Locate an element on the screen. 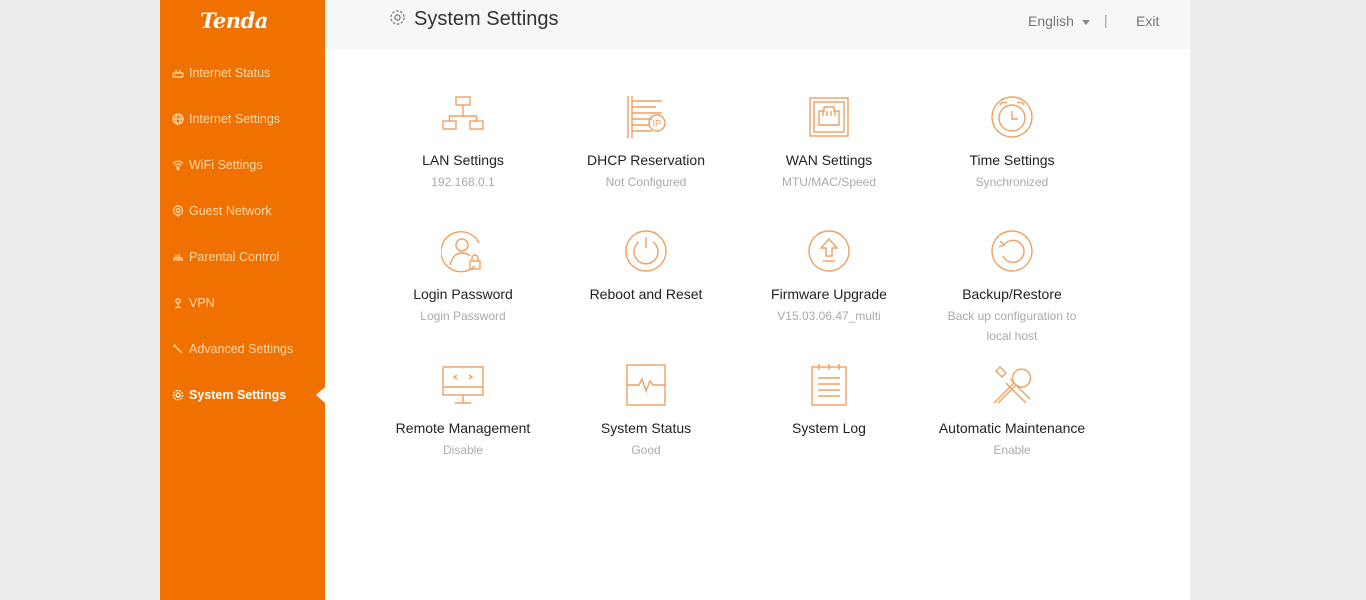 The width and height of the screenshot is (1366, 600). tile-wan-settings: WAN Settings MTU/MAC/Speed is located at coordinates (829, 143).